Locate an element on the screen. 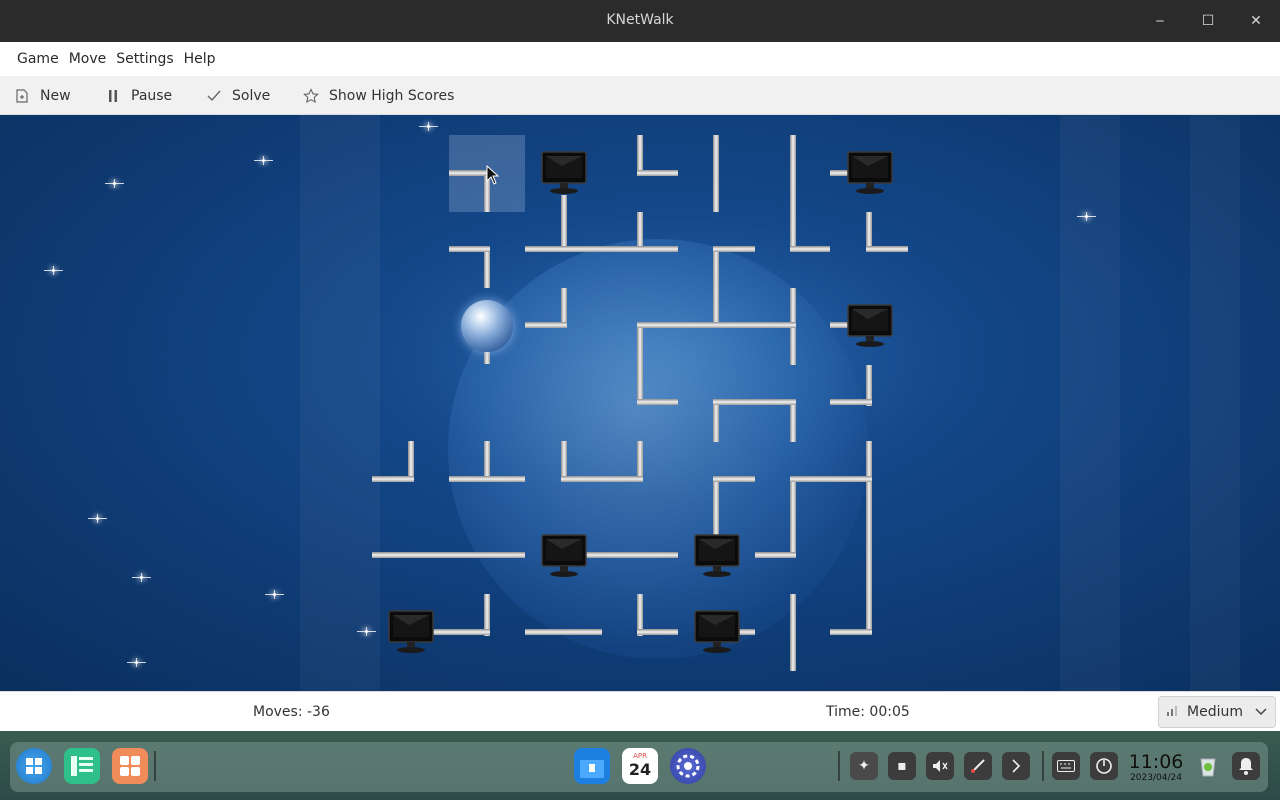 The width and height of the screenshot is (1280, 800). mouse-cursor-icon is located at coordinates (493, 175).